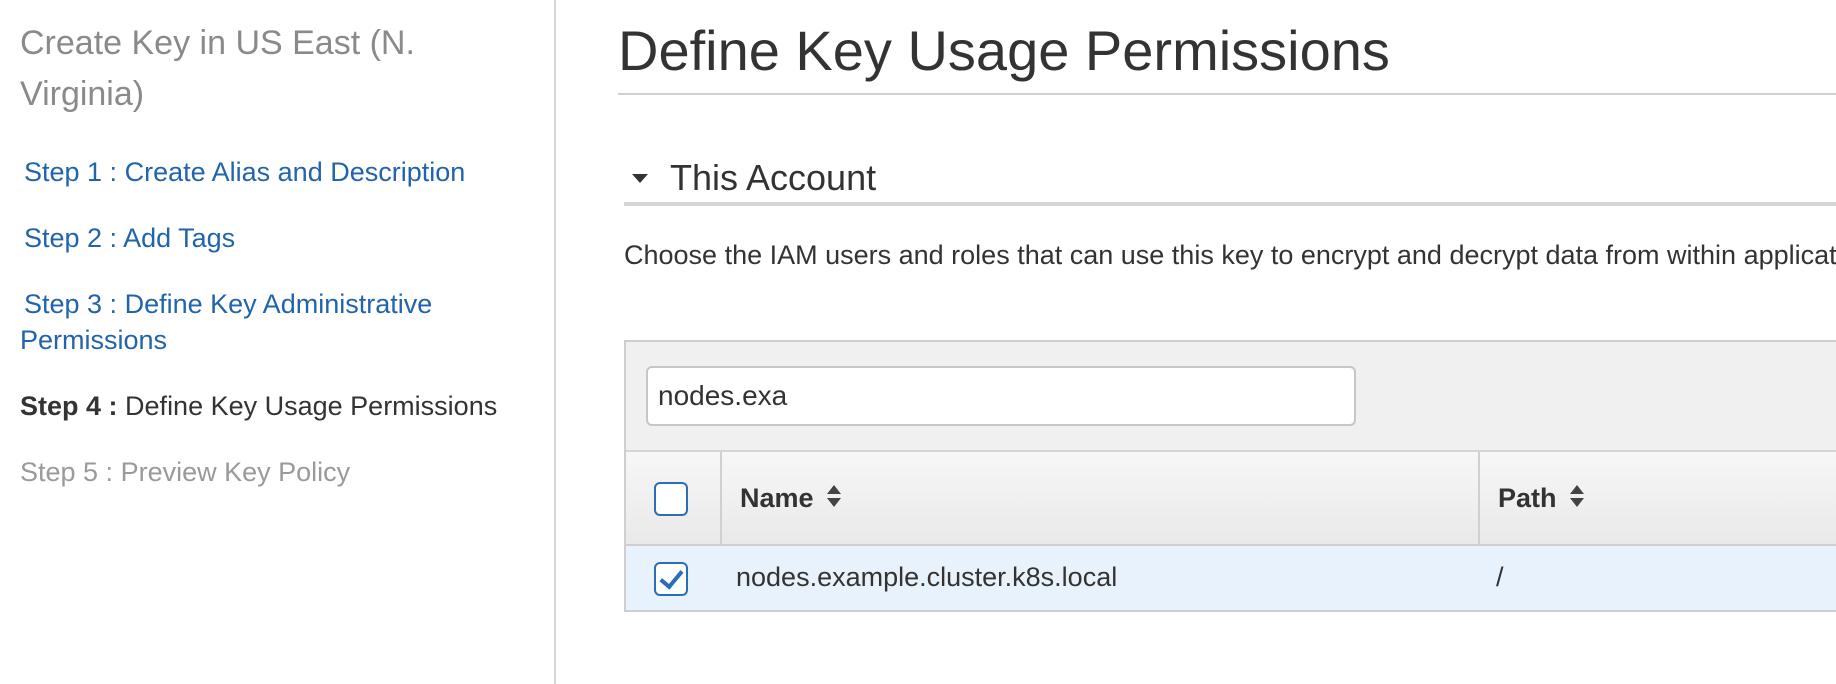 The height and width of the screenshot is (684, 1836). I want to click on step-number: Step 2 :, so click(71, 238).